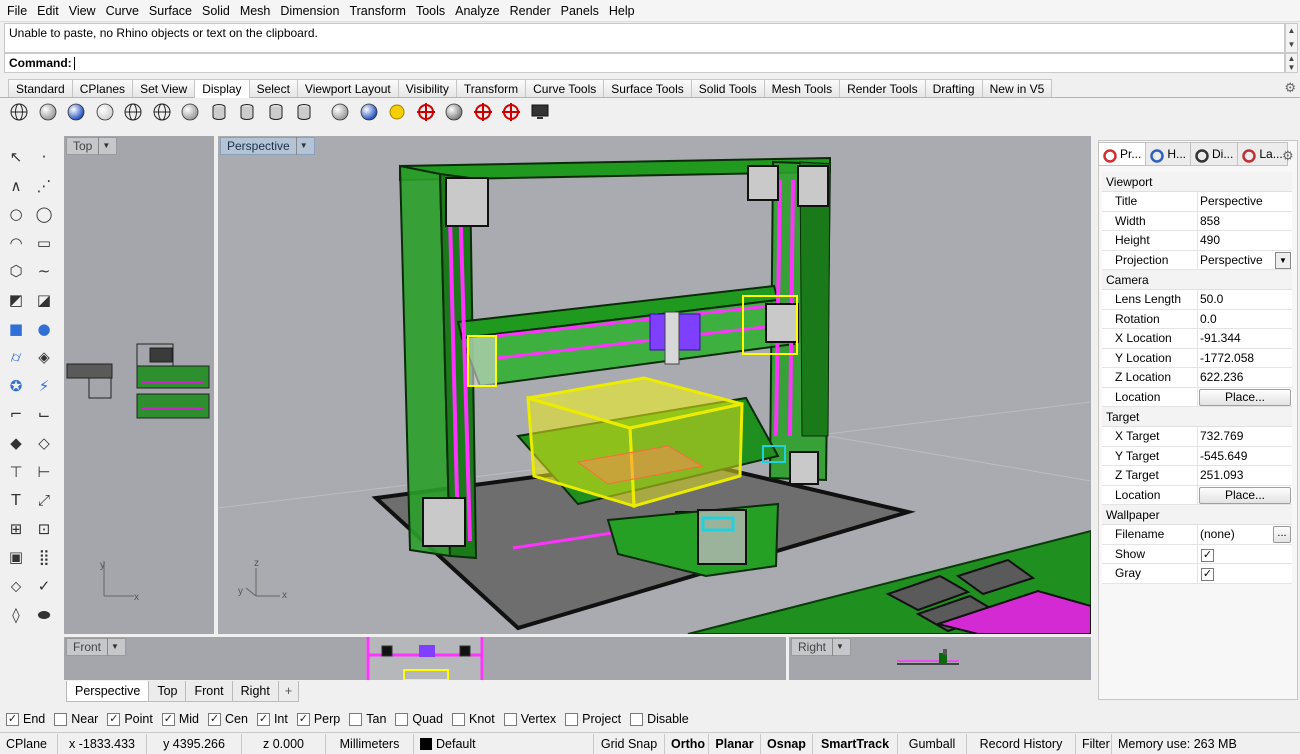  What do you see at coordinates (44, 443) in the screenshot?
I see `ungroup-icon: ◇` at bounding box center [44, 443].